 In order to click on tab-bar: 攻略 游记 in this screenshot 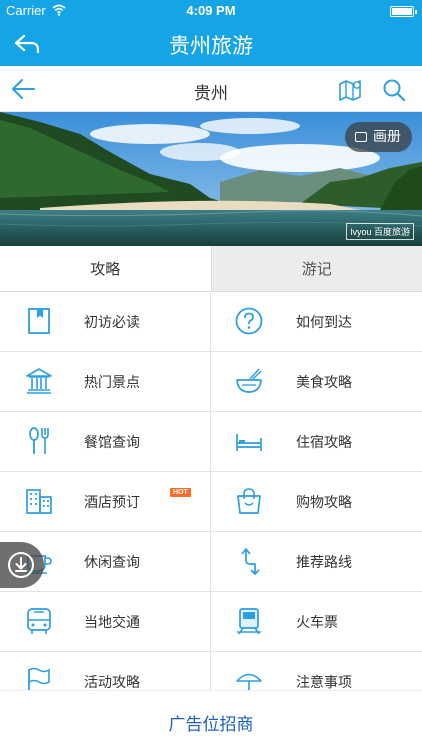, I will do `click(211, 269)`.